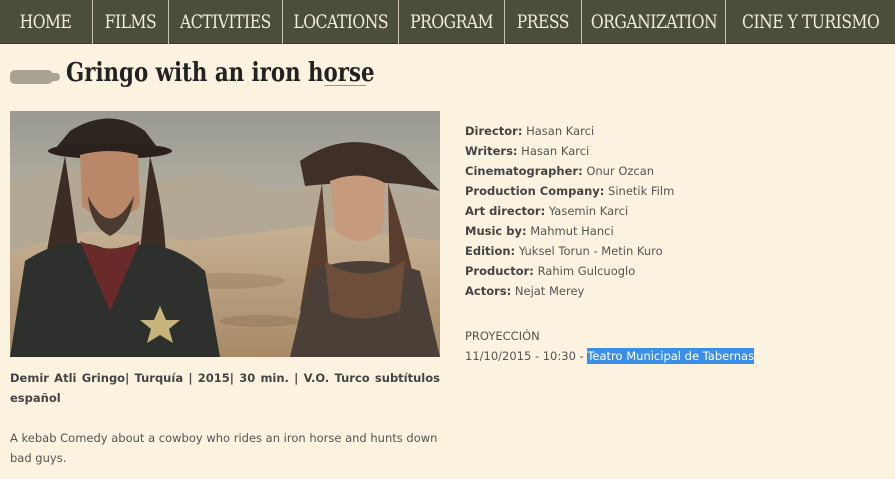  I want to click on crew-row-writers: Writers: Hasan Karci, so click(527, 151).